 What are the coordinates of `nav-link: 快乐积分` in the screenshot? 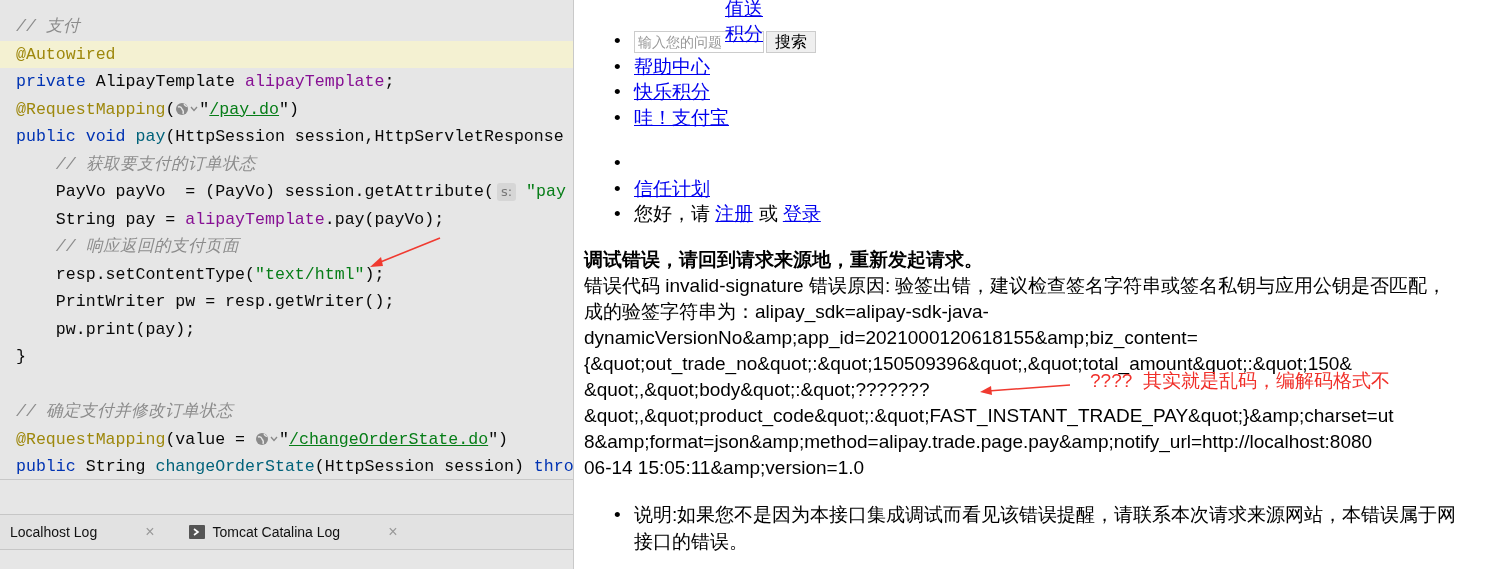 It's located at (672, 91).